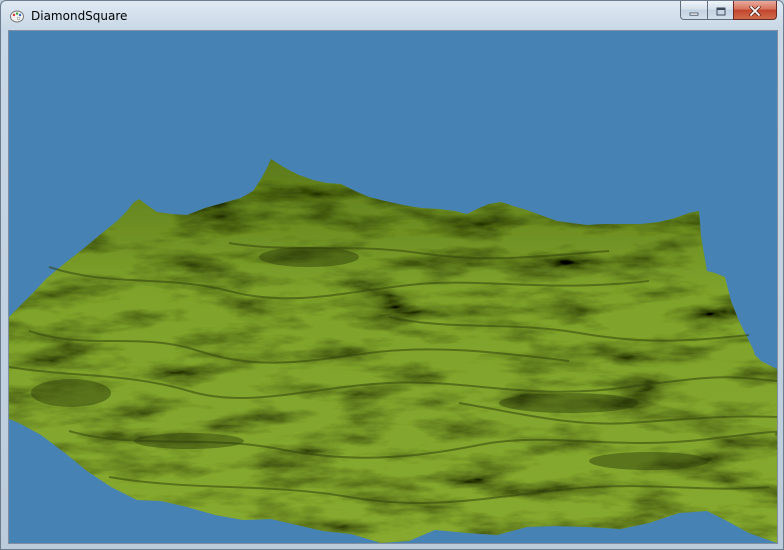  Describe the element at coordinates (79, 16) in the screenshot. I see `window-title: DiamondSquare` at that location.